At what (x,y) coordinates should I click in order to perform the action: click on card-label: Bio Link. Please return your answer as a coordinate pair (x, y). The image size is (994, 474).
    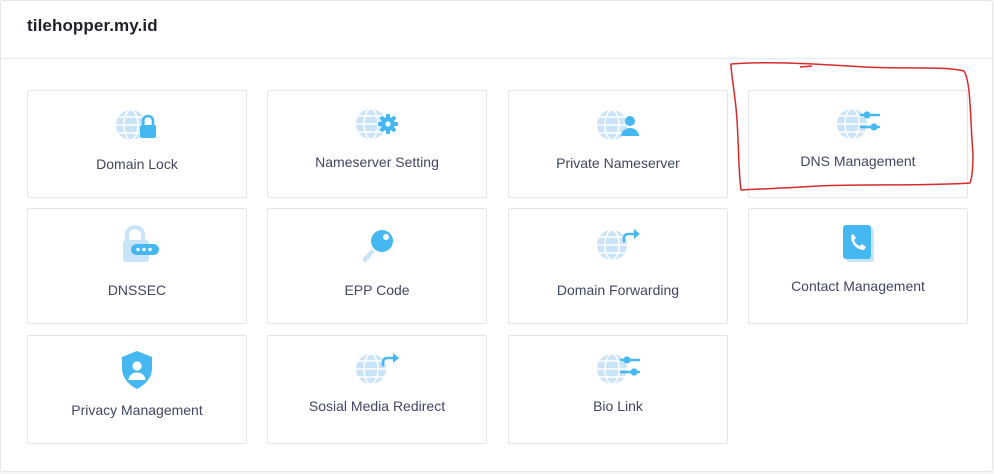
    Looking at the image, I should click on (618, 406).